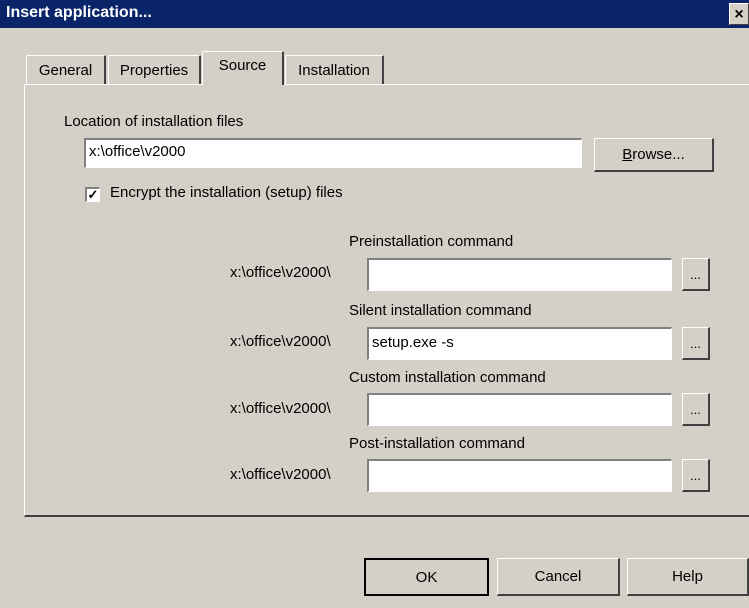  I want to click on cancel-button: Cancel, so click(558, 577).